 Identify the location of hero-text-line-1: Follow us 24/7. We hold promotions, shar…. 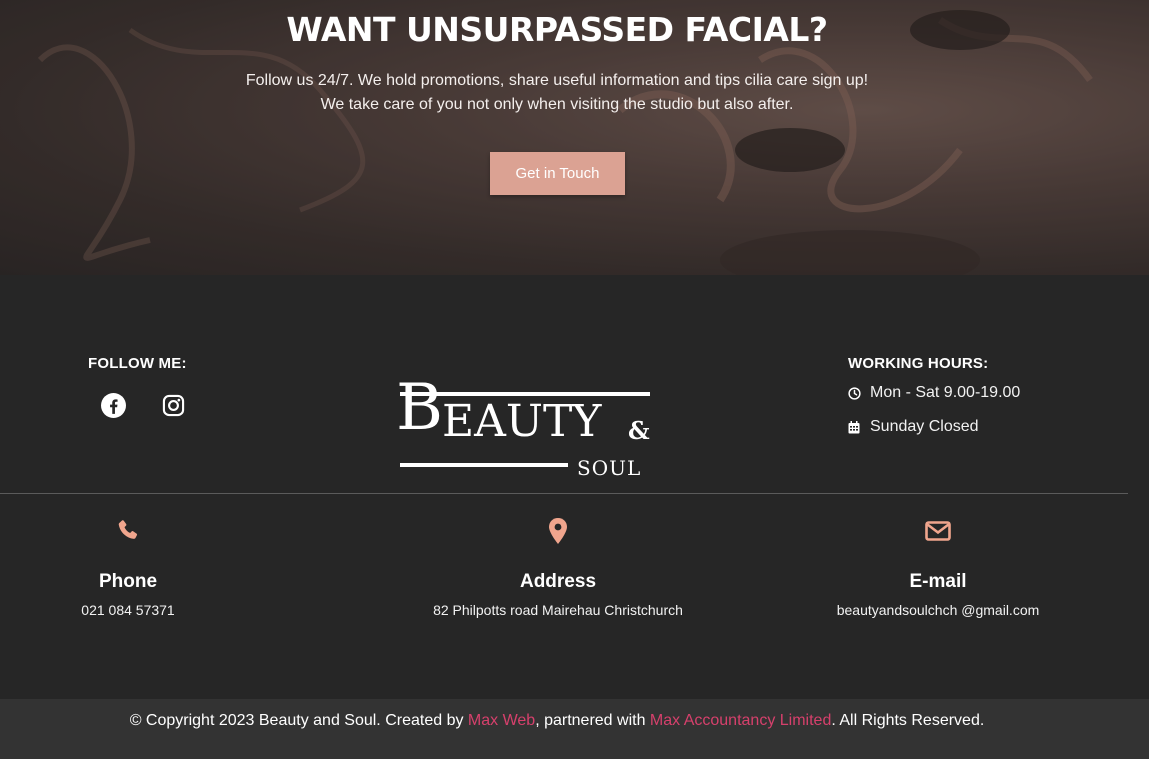
(557, 80).